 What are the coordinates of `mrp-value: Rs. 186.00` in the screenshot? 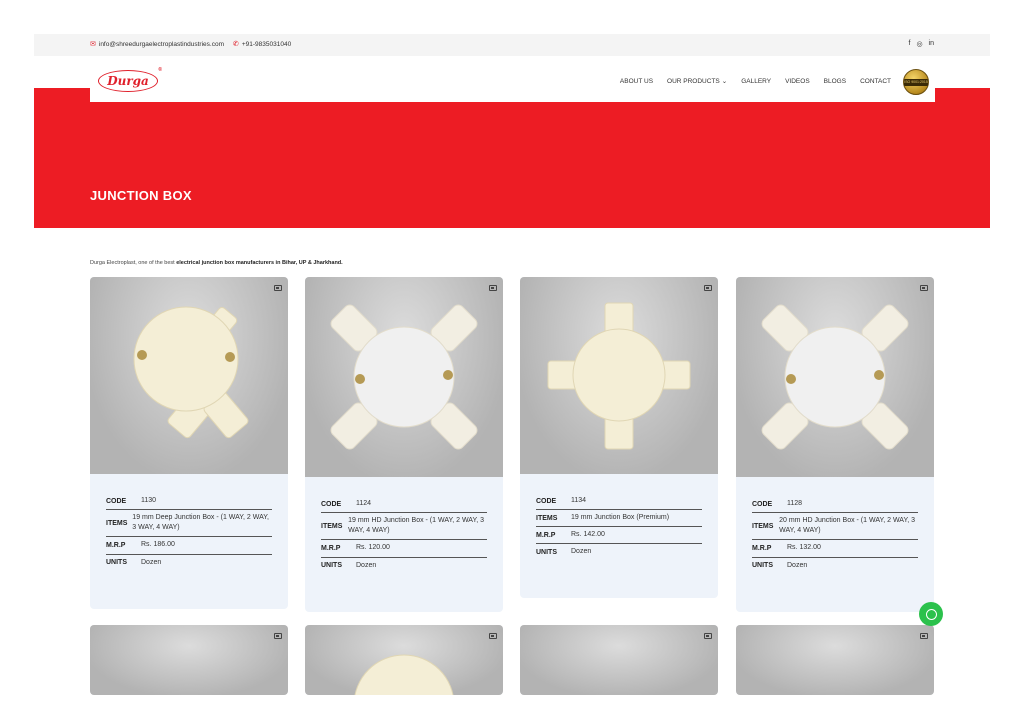 It's located at (158, 545).